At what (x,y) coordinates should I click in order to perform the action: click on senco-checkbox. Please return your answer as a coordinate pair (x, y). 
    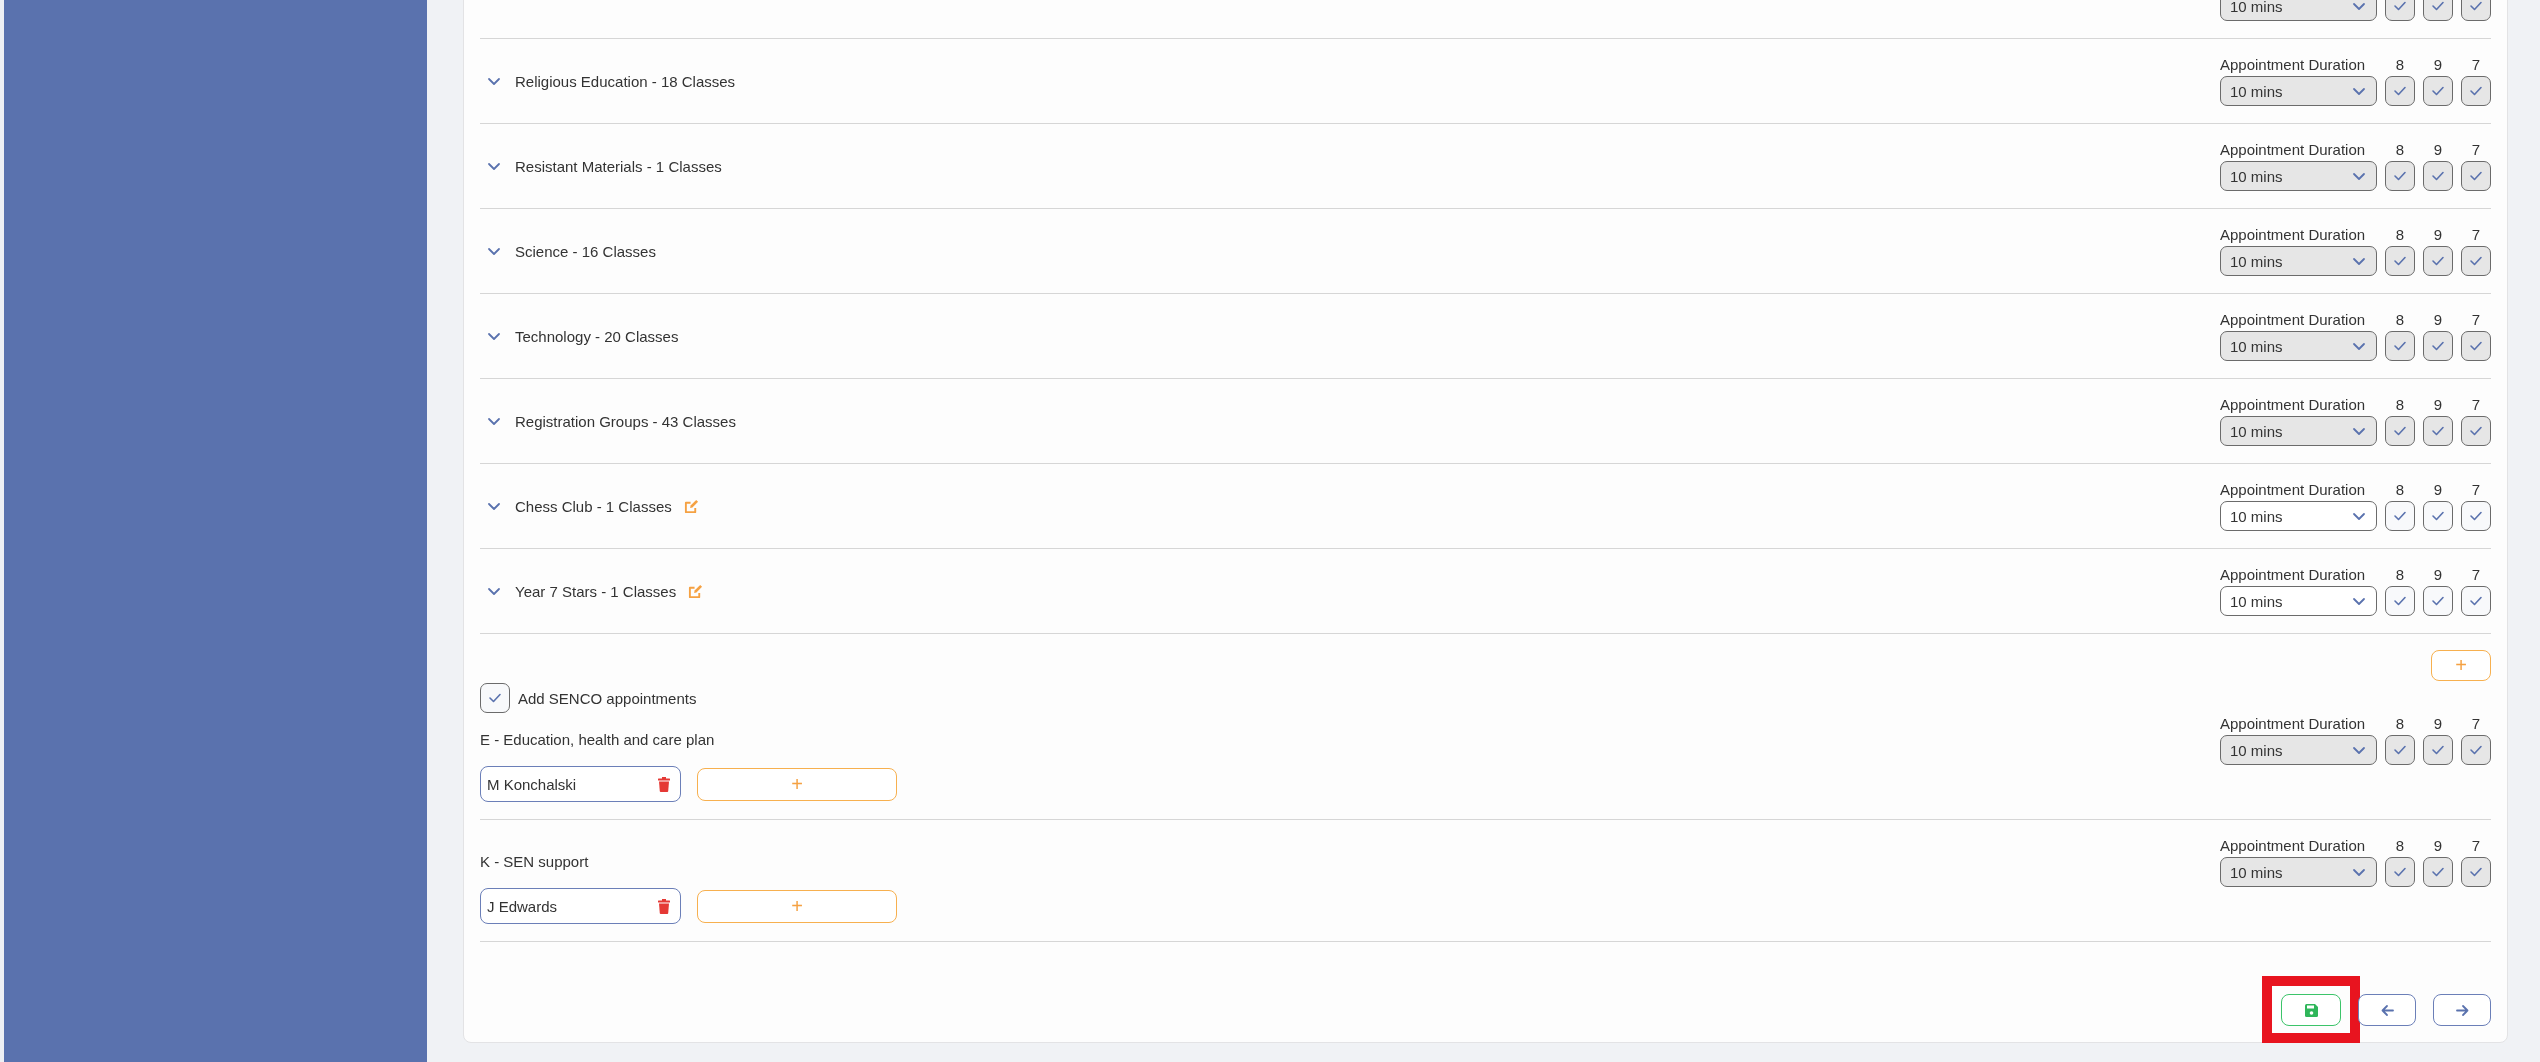
    Looking at the image, I should click on (495, 698).